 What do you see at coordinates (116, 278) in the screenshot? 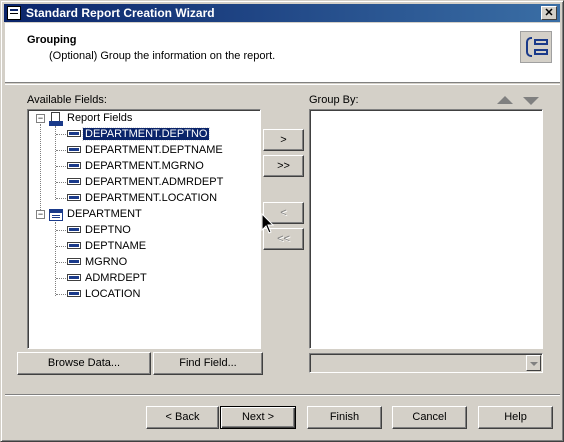
I see `tree-item-admrdept: ADMRDEPT` at bounding box center [116, 278].